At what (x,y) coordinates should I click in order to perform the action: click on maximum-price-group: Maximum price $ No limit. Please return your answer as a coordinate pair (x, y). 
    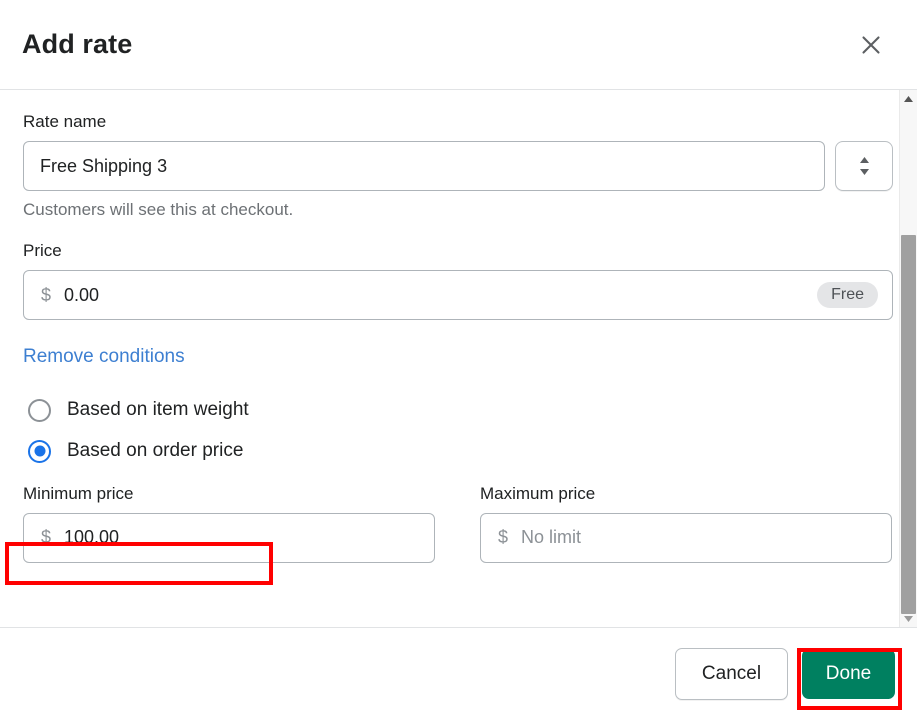
    Looking at the image, I should click on (686, 523).